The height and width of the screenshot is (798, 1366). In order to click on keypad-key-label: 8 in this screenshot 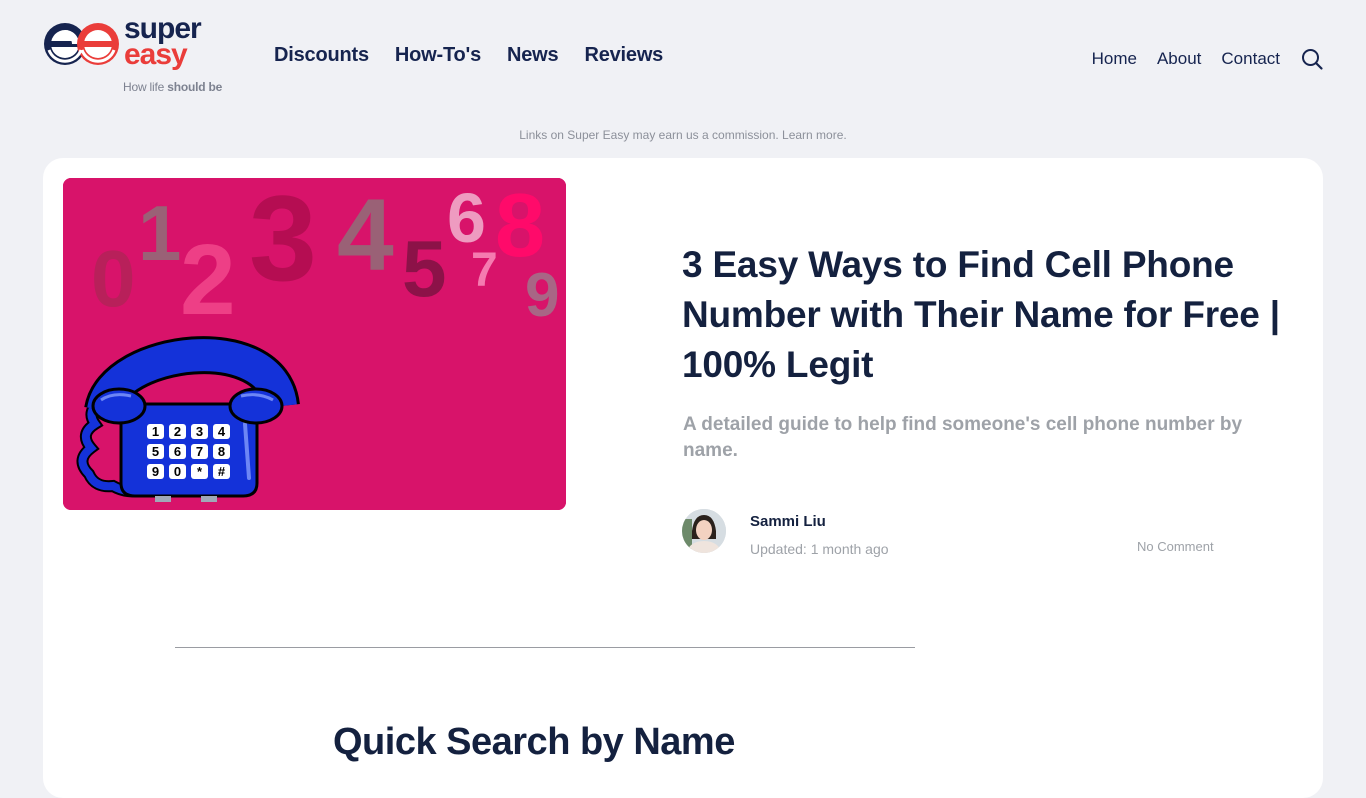, I will do `click(221, 451)`.